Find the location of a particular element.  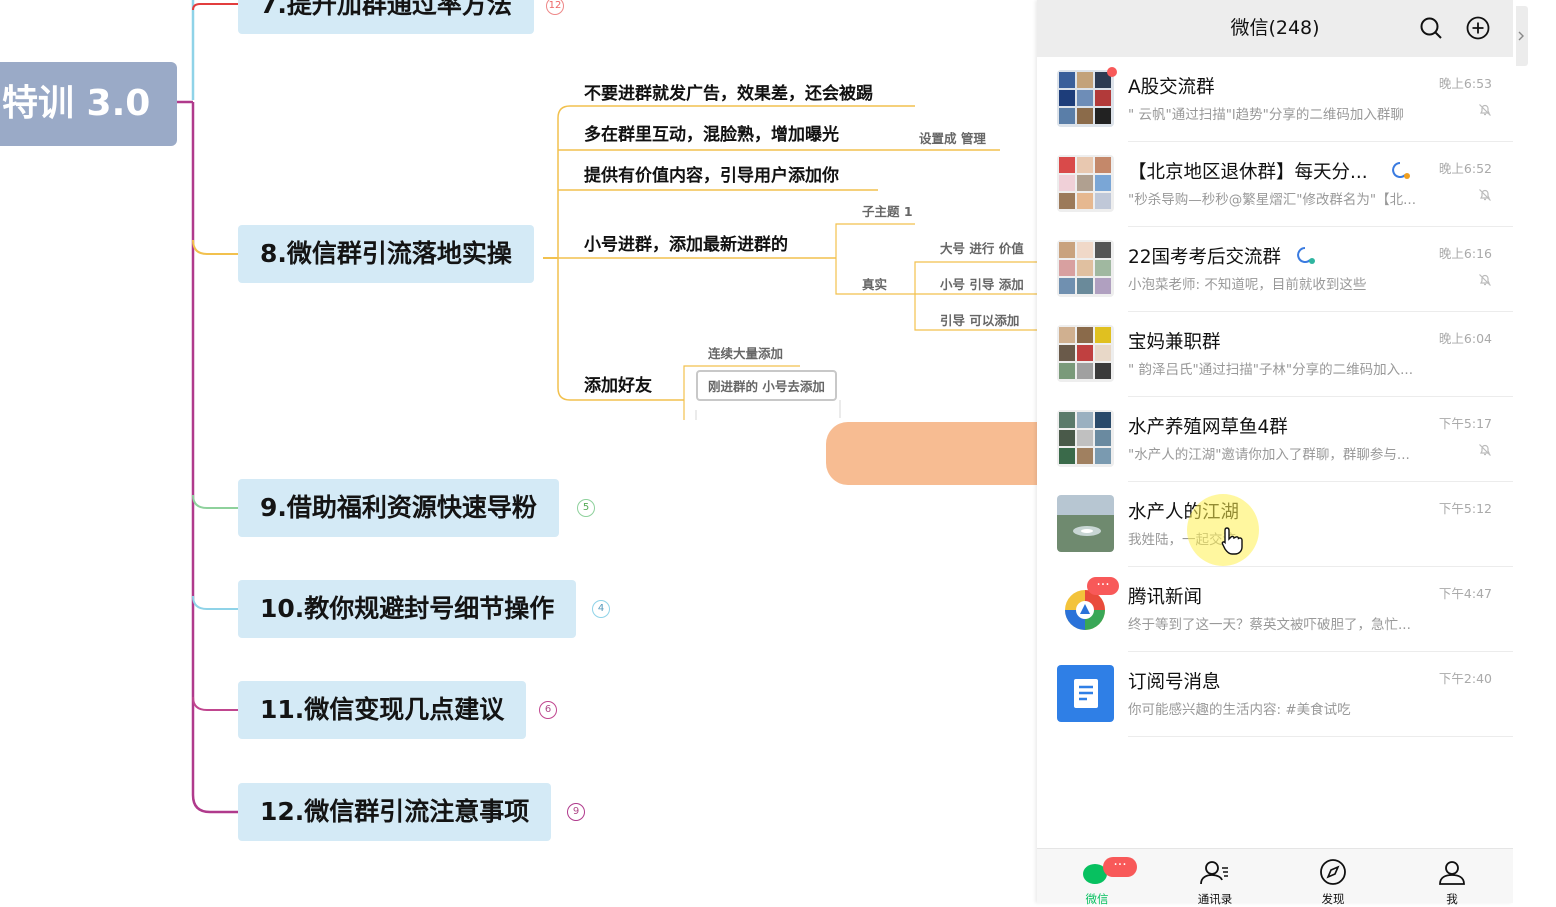

branch-11-count-badge: 6 is located at coordinates (548, 710).